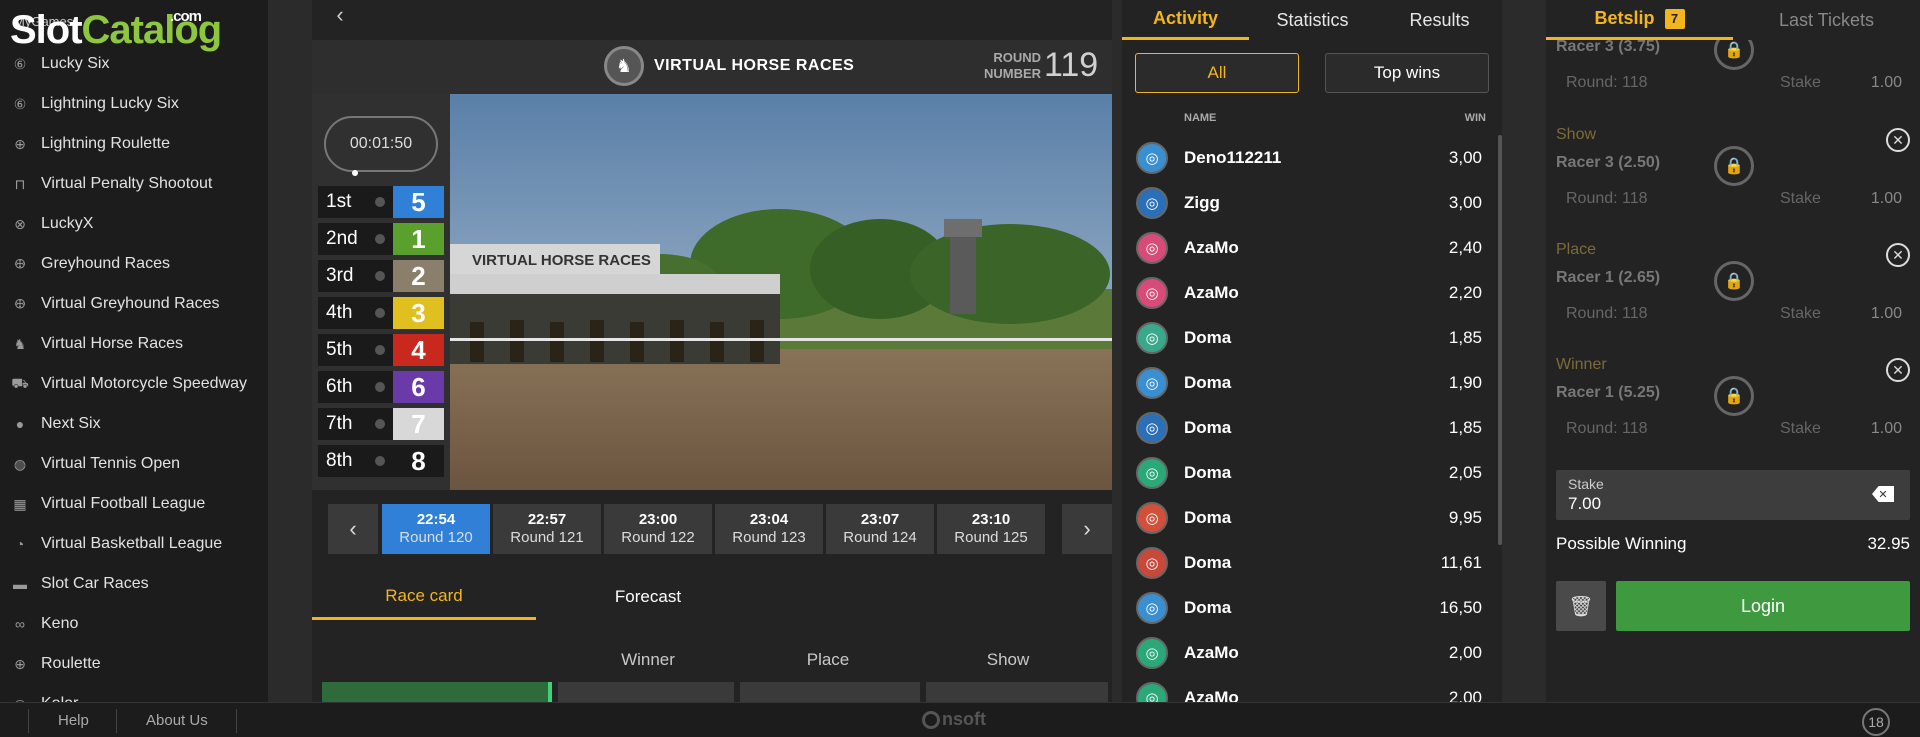 Image resolution: width=1920 pixels, height=737 pixels. Describe the element at coordinates (1465, 472) in the screenshot. I see `win-value: 2,05` at that location.